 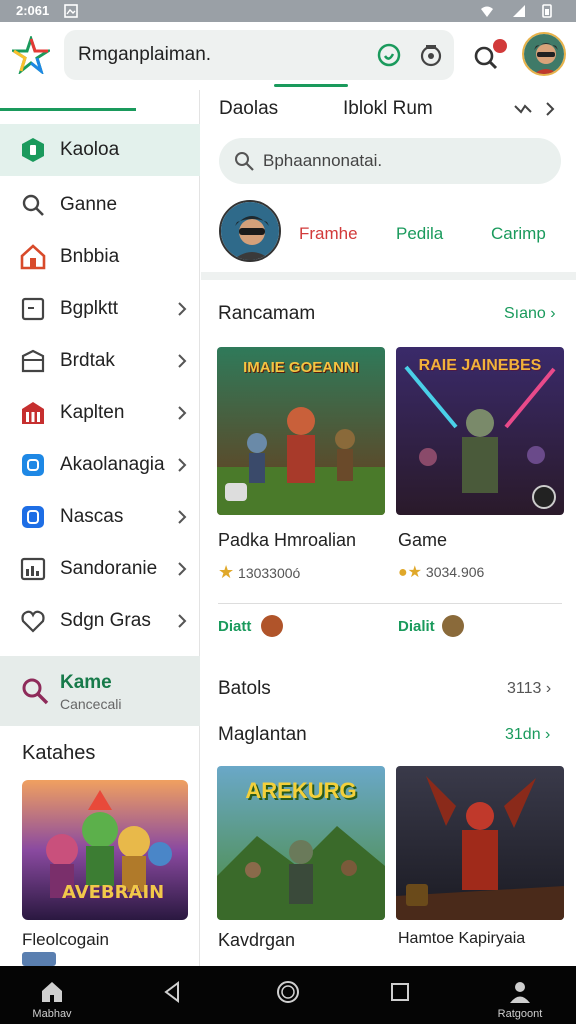 What do you see at coordinates (92, 516) in the screenshot?
I see `sidebar-item-label: Nascas` at bounding box center [92, 516].